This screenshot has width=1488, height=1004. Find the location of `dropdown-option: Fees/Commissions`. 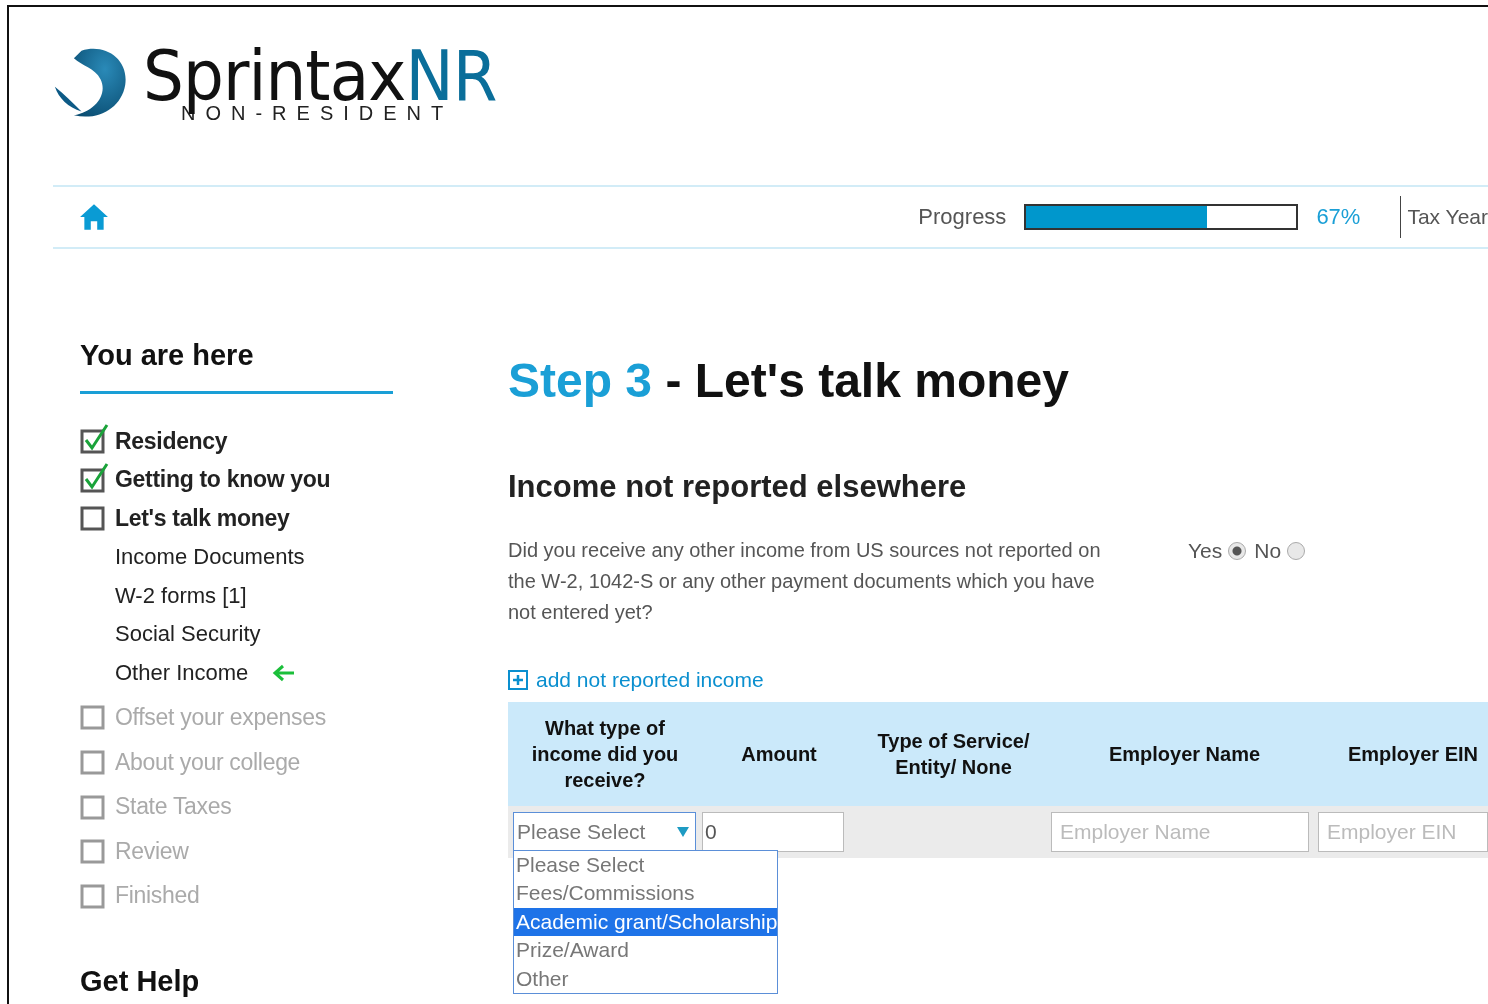

dropdown-option: Fees/Commissions is located at coordinates (645, 893).